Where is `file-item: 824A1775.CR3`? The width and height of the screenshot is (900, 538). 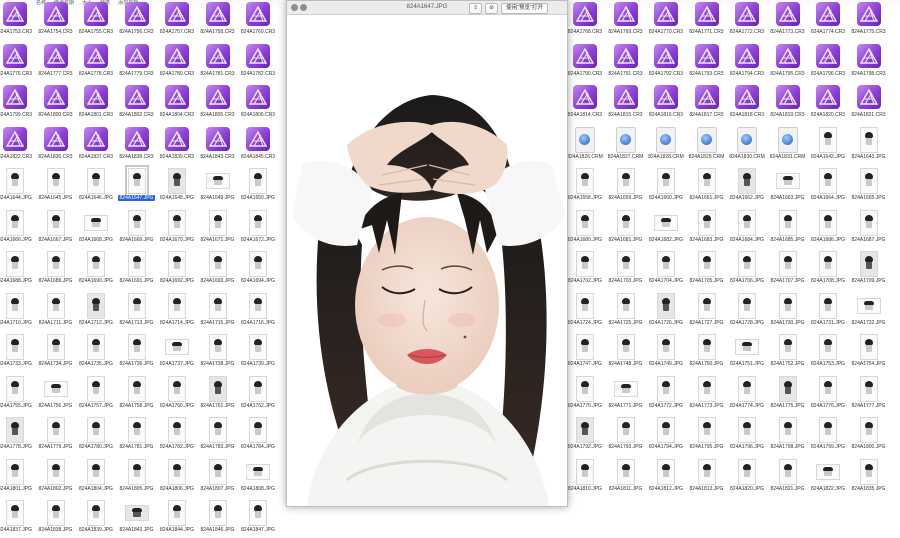 file-item: 824A1775.CR3 is located at coordinates (864, 20).